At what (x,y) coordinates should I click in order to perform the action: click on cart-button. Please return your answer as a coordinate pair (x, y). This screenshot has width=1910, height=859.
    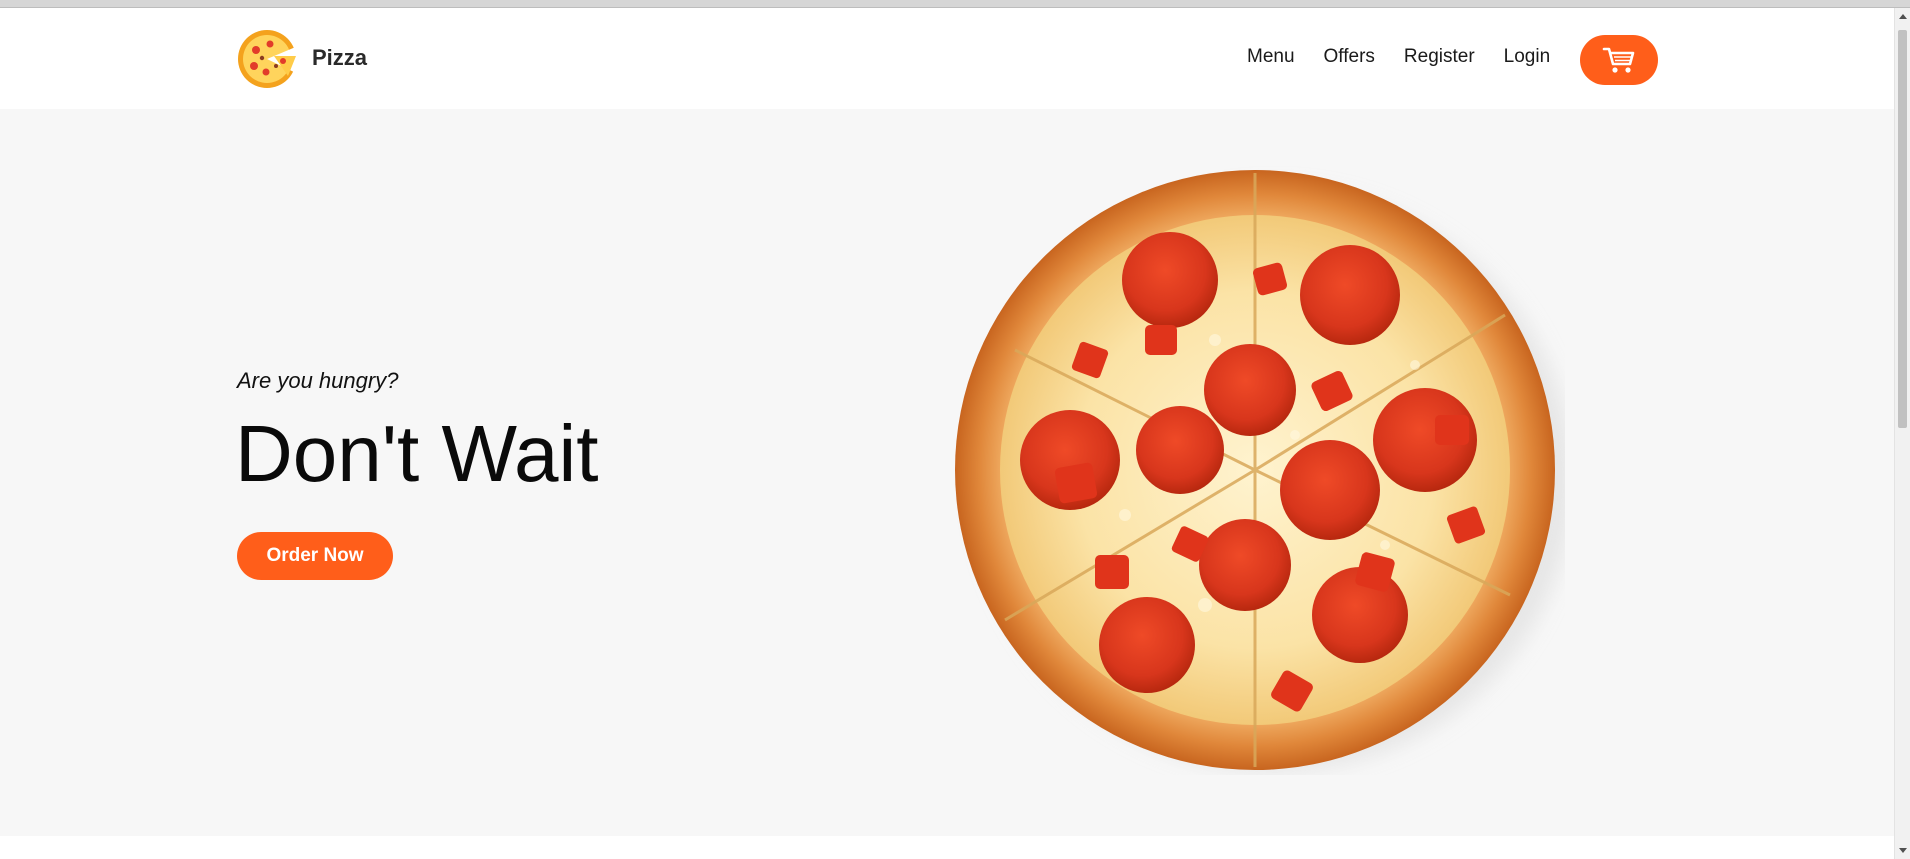
    Looking at the image, I should click on (1619, 60).